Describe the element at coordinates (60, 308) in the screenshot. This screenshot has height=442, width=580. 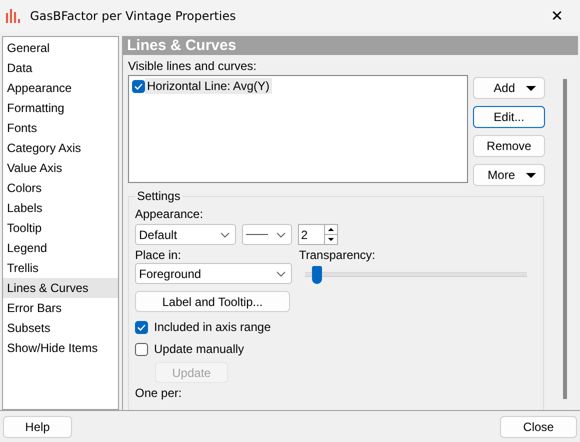
I see `sidebar-item: Error Bars` at that location.